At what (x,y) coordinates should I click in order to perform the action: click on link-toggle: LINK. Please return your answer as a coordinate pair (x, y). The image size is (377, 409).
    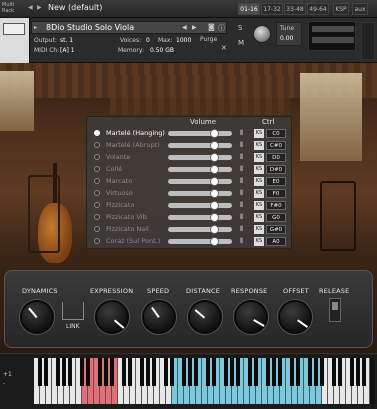
    Looking at the image, I should click on (73, 326).